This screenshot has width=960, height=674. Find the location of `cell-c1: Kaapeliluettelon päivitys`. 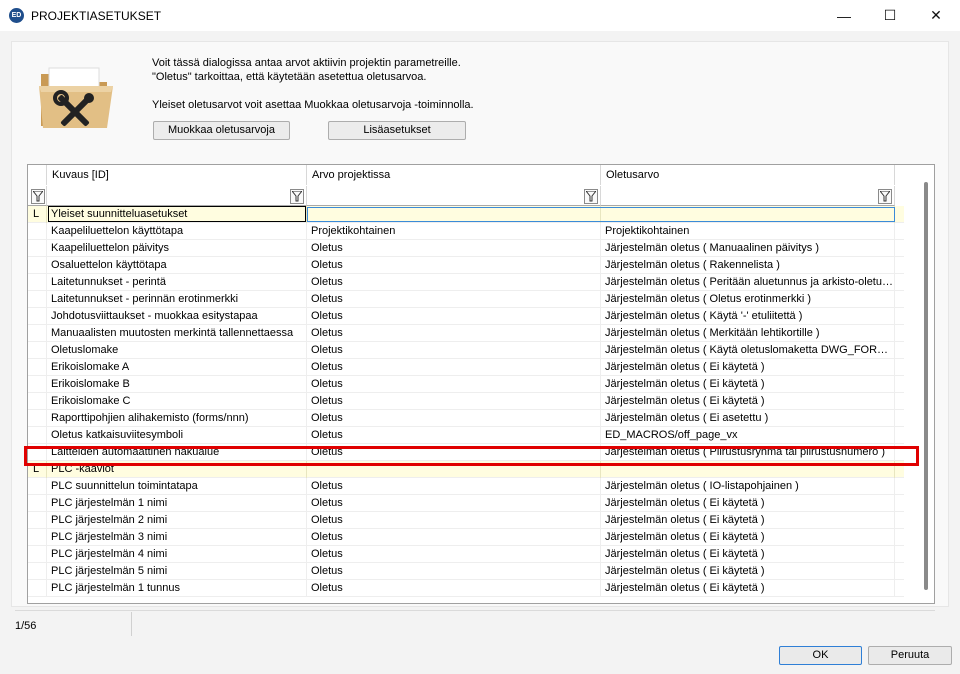

cell-c1: Kaapeliluettelon päivitys is located at coordinates (177, 248).